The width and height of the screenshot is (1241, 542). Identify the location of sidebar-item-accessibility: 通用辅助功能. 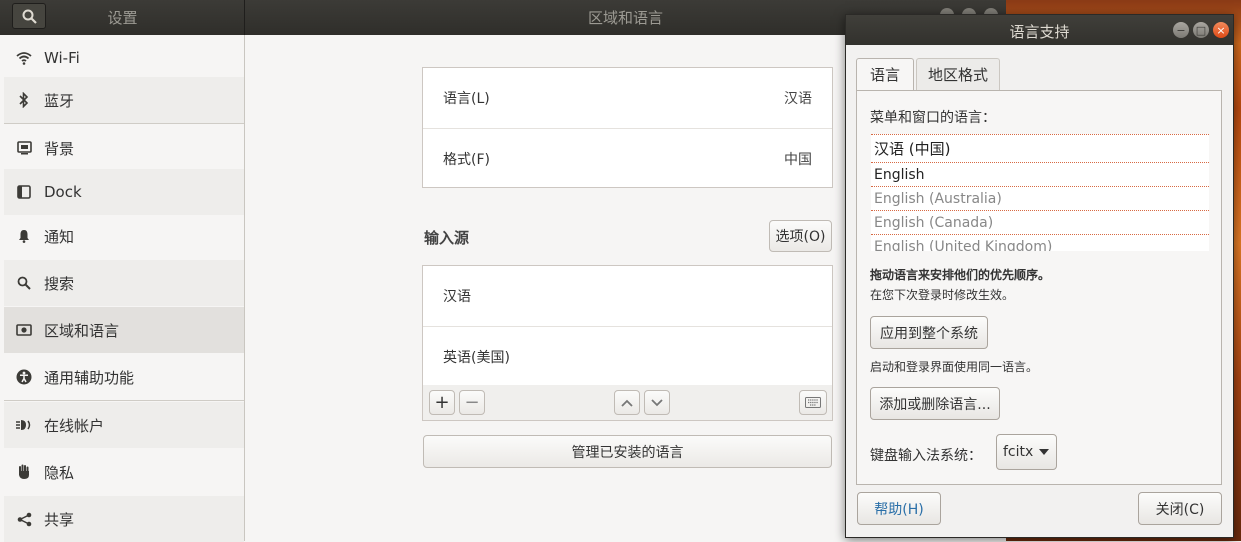
(124, 377).